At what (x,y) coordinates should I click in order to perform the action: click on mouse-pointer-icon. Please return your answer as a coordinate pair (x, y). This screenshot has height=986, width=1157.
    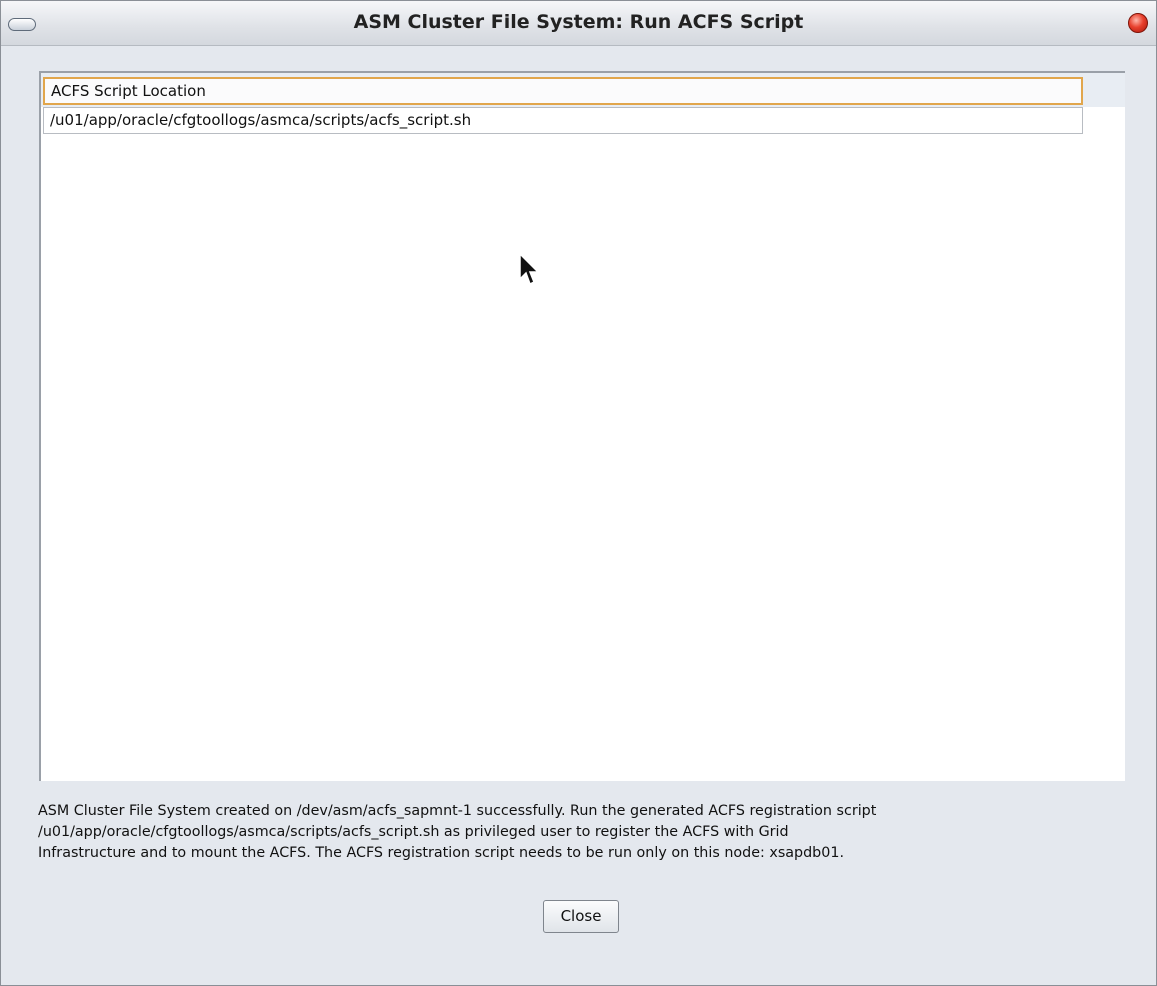
    Looking at the image, I should click on (529, 269).